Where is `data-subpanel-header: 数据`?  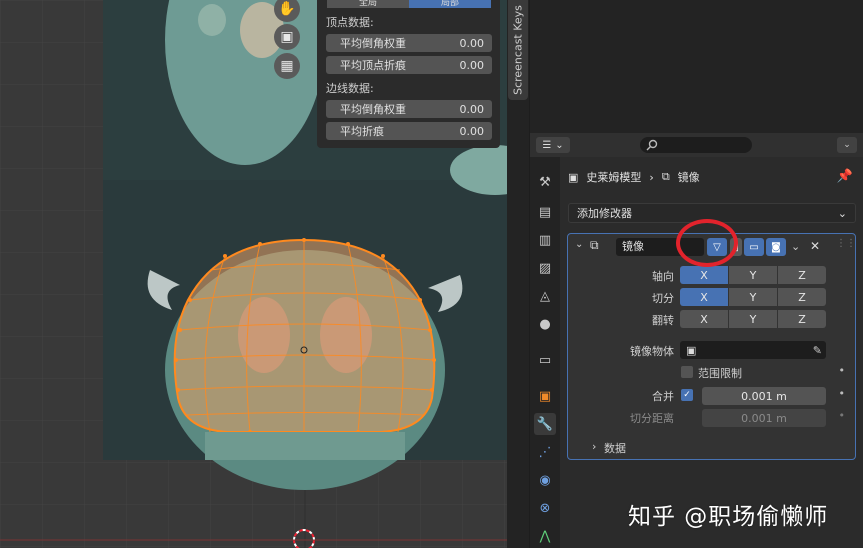 data-subpanel-header: 数据 is located at coordinates (615, 448).